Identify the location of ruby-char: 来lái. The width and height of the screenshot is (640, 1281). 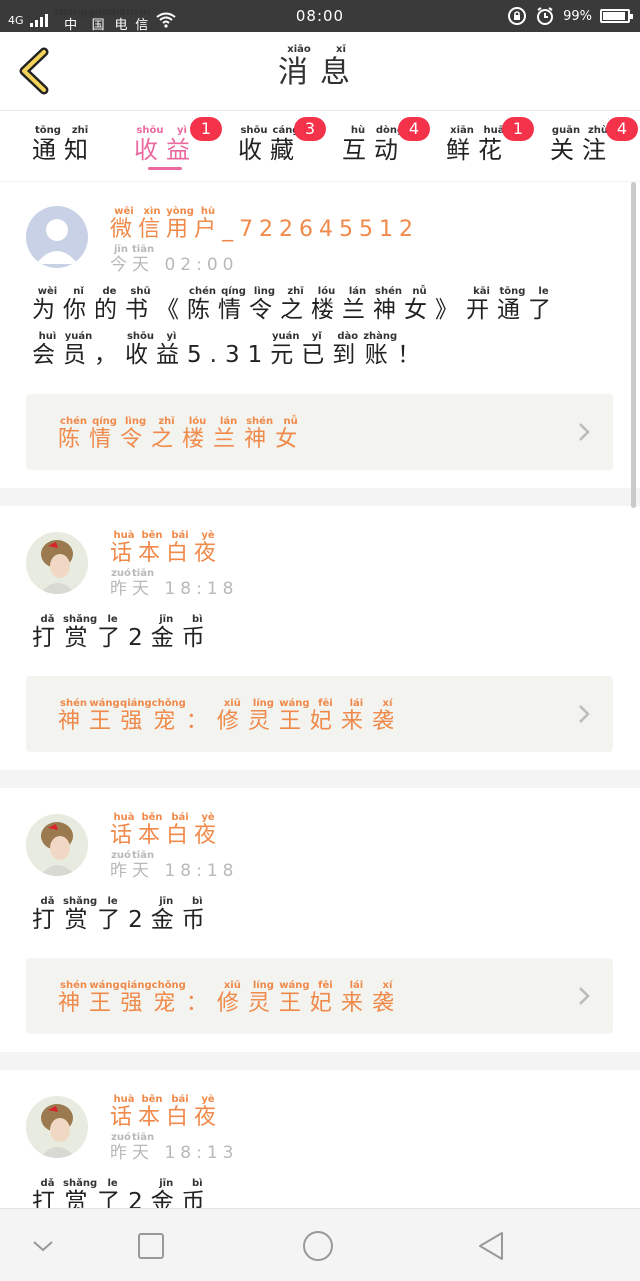
(356, 998).